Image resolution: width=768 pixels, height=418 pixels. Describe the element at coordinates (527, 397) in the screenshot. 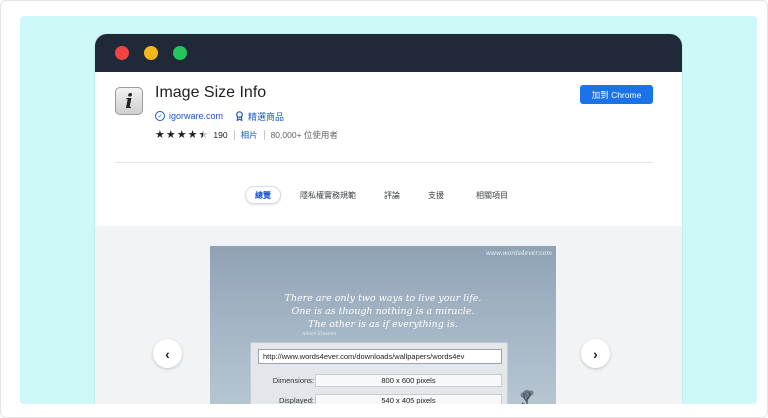

I see `tree-silhouette` at that location.